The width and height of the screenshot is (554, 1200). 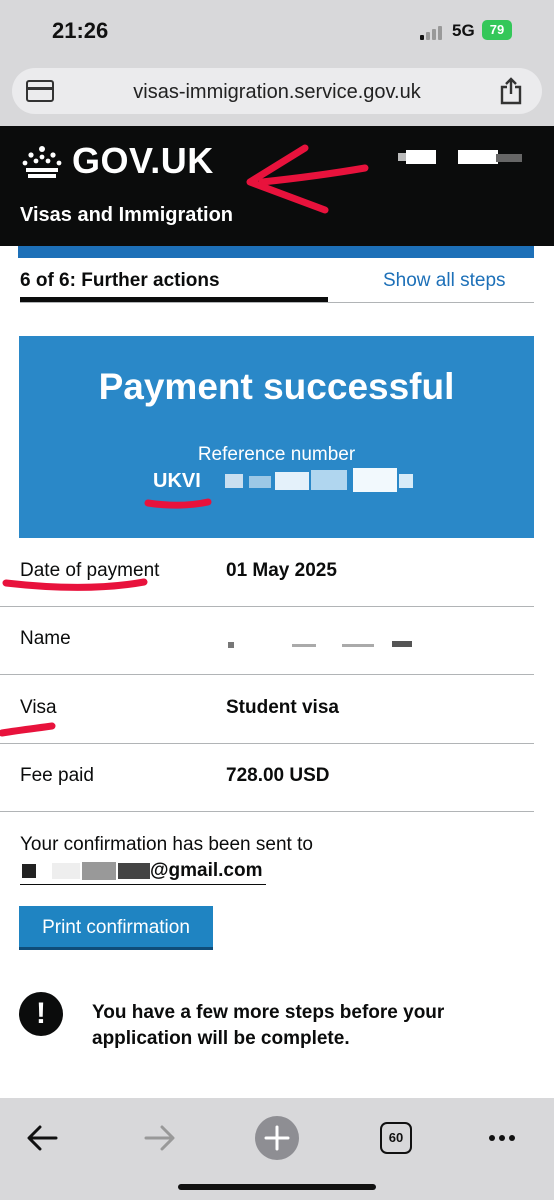 I want to click on summary-value-fee: 728.00 USD, so click(x=278, y=775).